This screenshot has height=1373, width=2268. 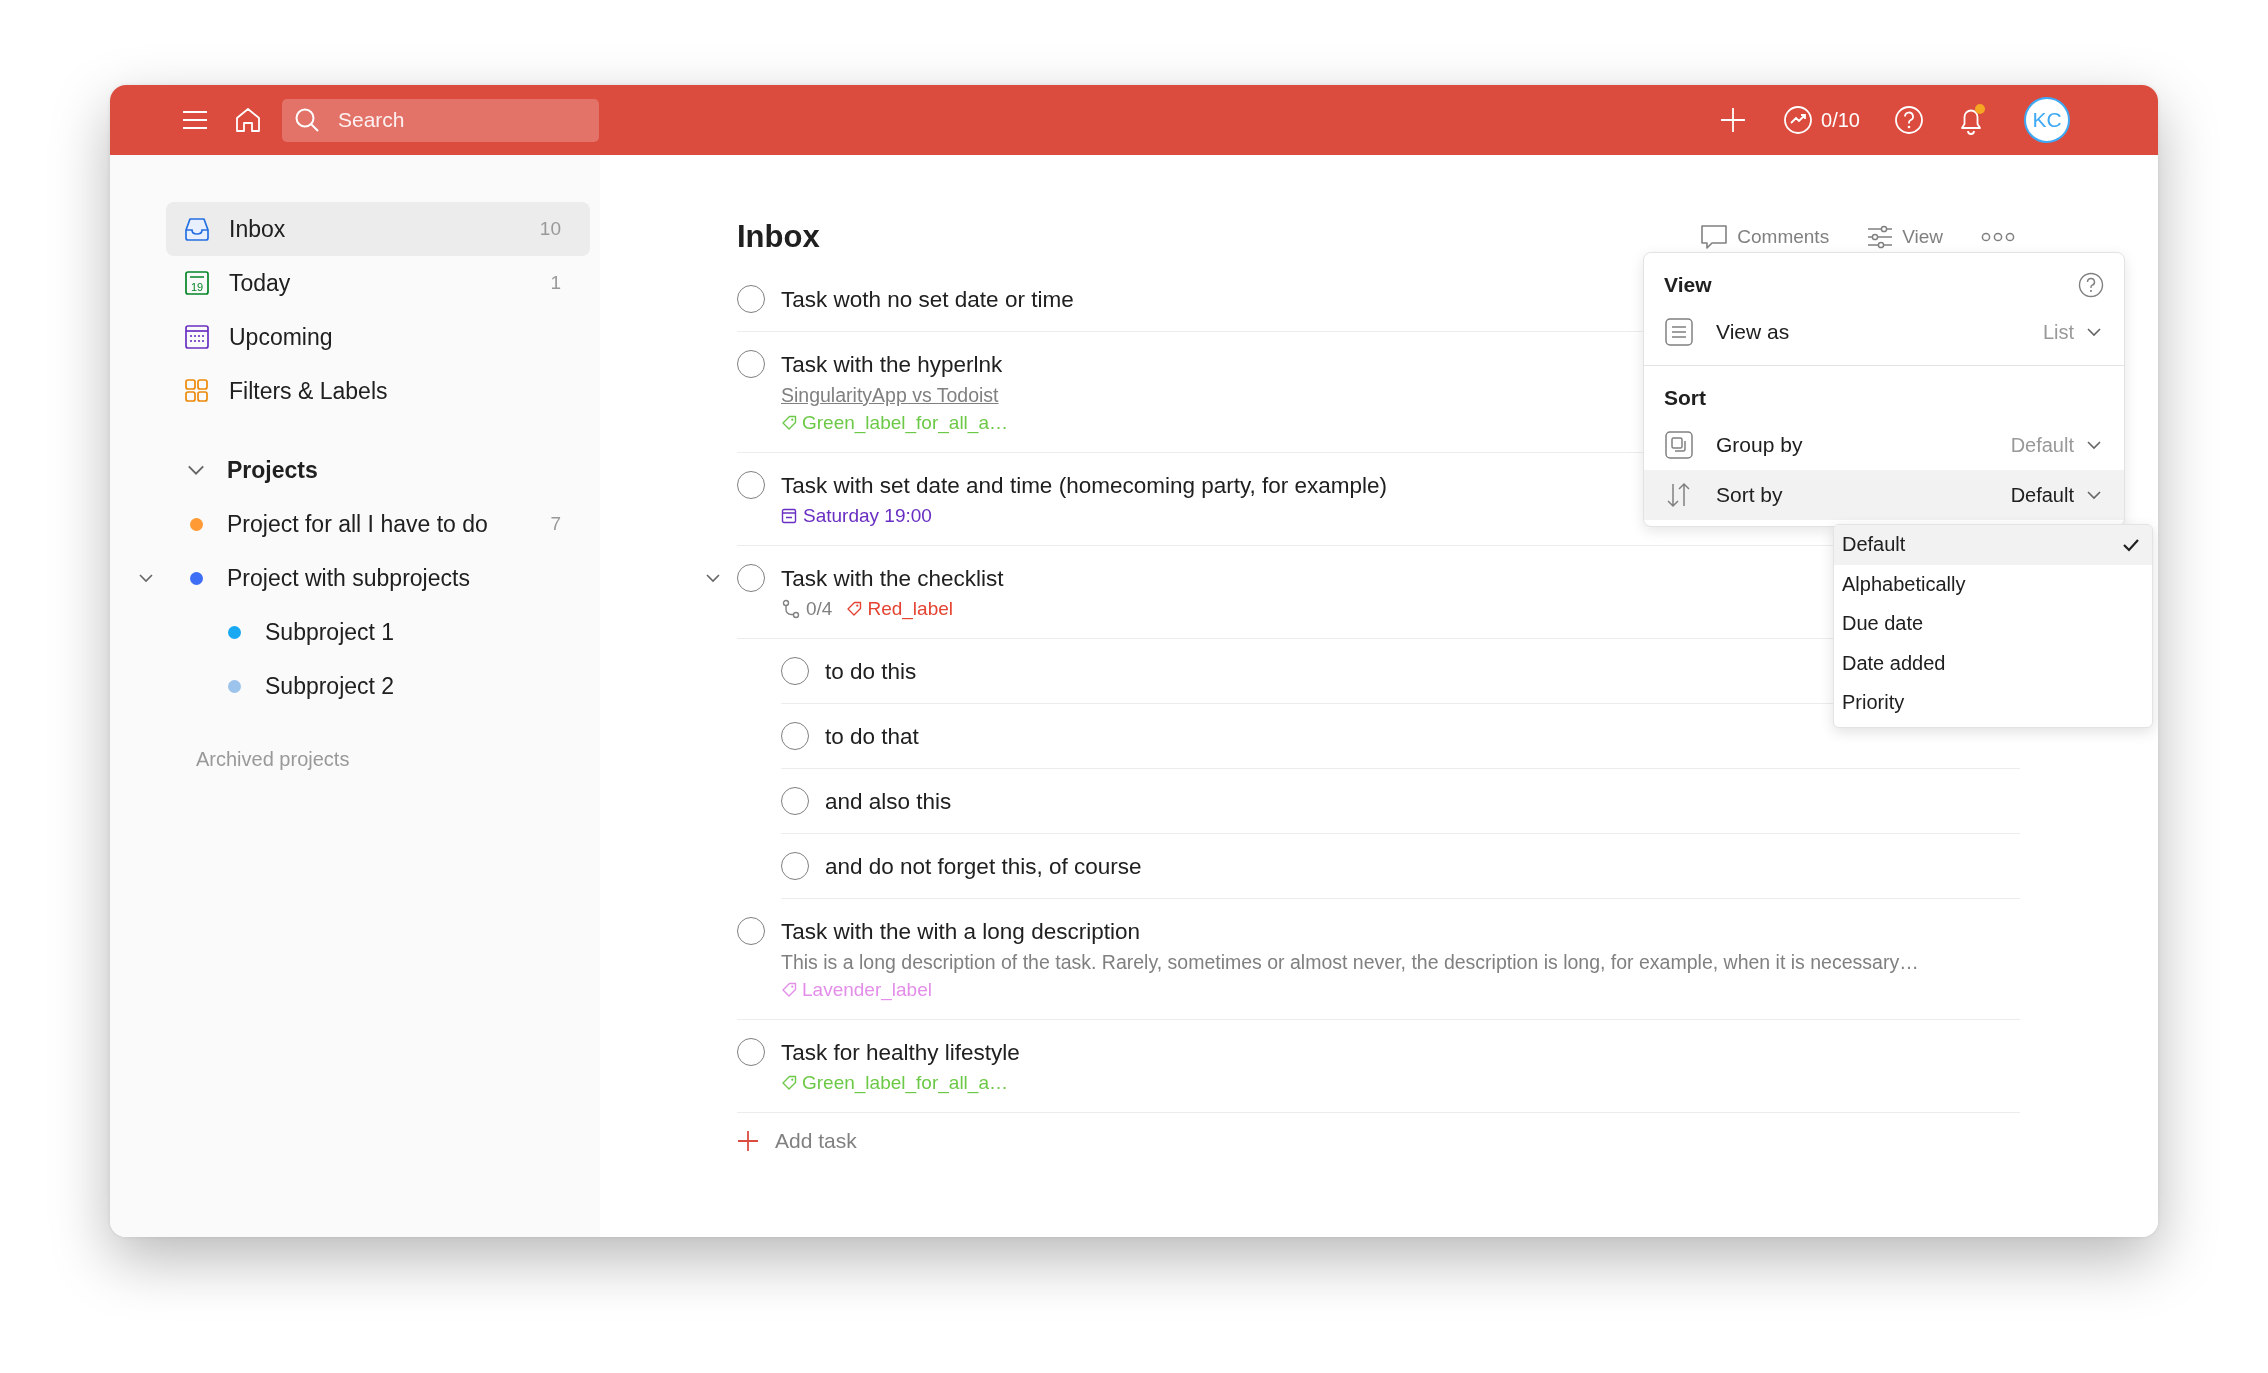 I want to click on task-title: Task with the checklist, so click(x=892, y=579).